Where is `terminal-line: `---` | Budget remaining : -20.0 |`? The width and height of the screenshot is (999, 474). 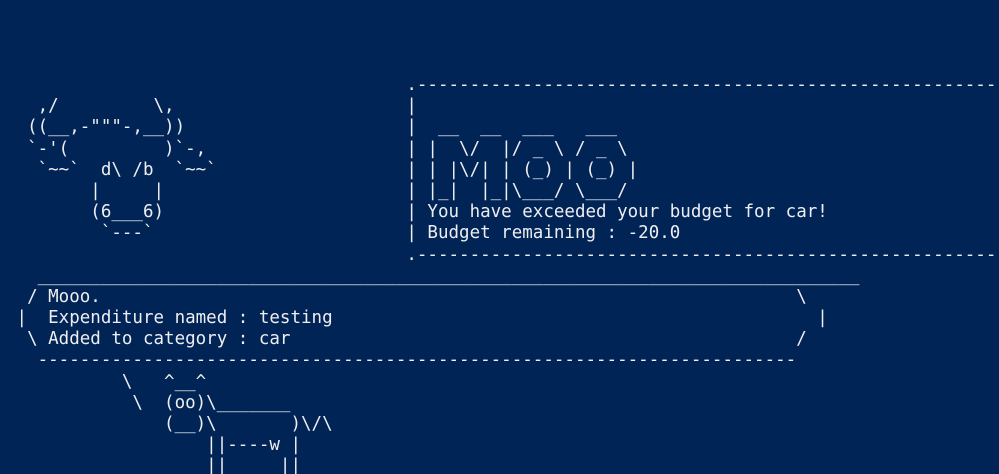
terminal-line: `---` | Budget remaining : -20.0 | is located at coordinates (502, 233).